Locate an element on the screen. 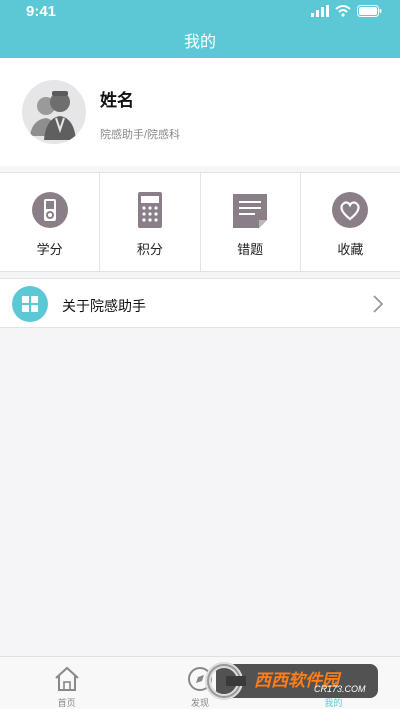  grid-item-label: 错题 is located at coordinates (250, 249).